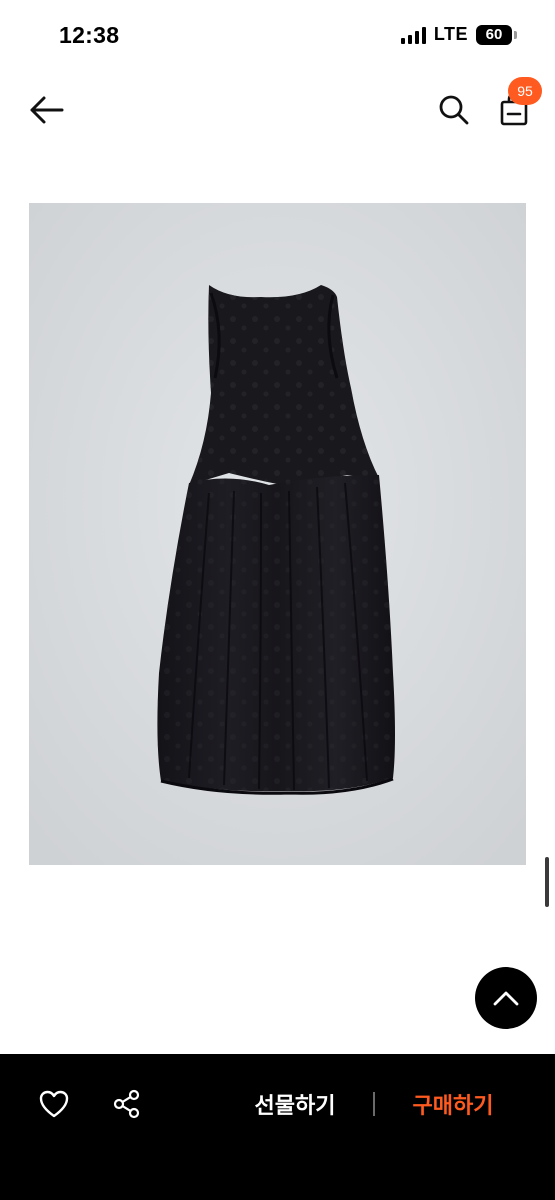 This screenshot has height=1200, width=555. Describe the element at coordinates (525, 91) in the screenshot. I see `cart-count-badge: 95` at that location.